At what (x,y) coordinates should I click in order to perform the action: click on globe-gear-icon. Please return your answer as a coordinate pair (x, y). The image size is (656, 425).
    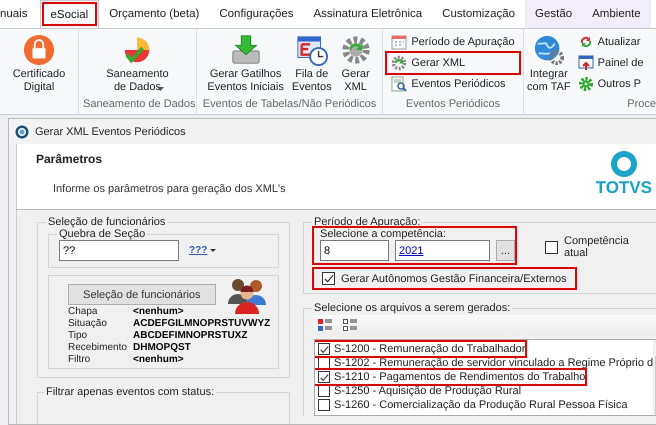
    Looking at the image, I should click on (548, 50).